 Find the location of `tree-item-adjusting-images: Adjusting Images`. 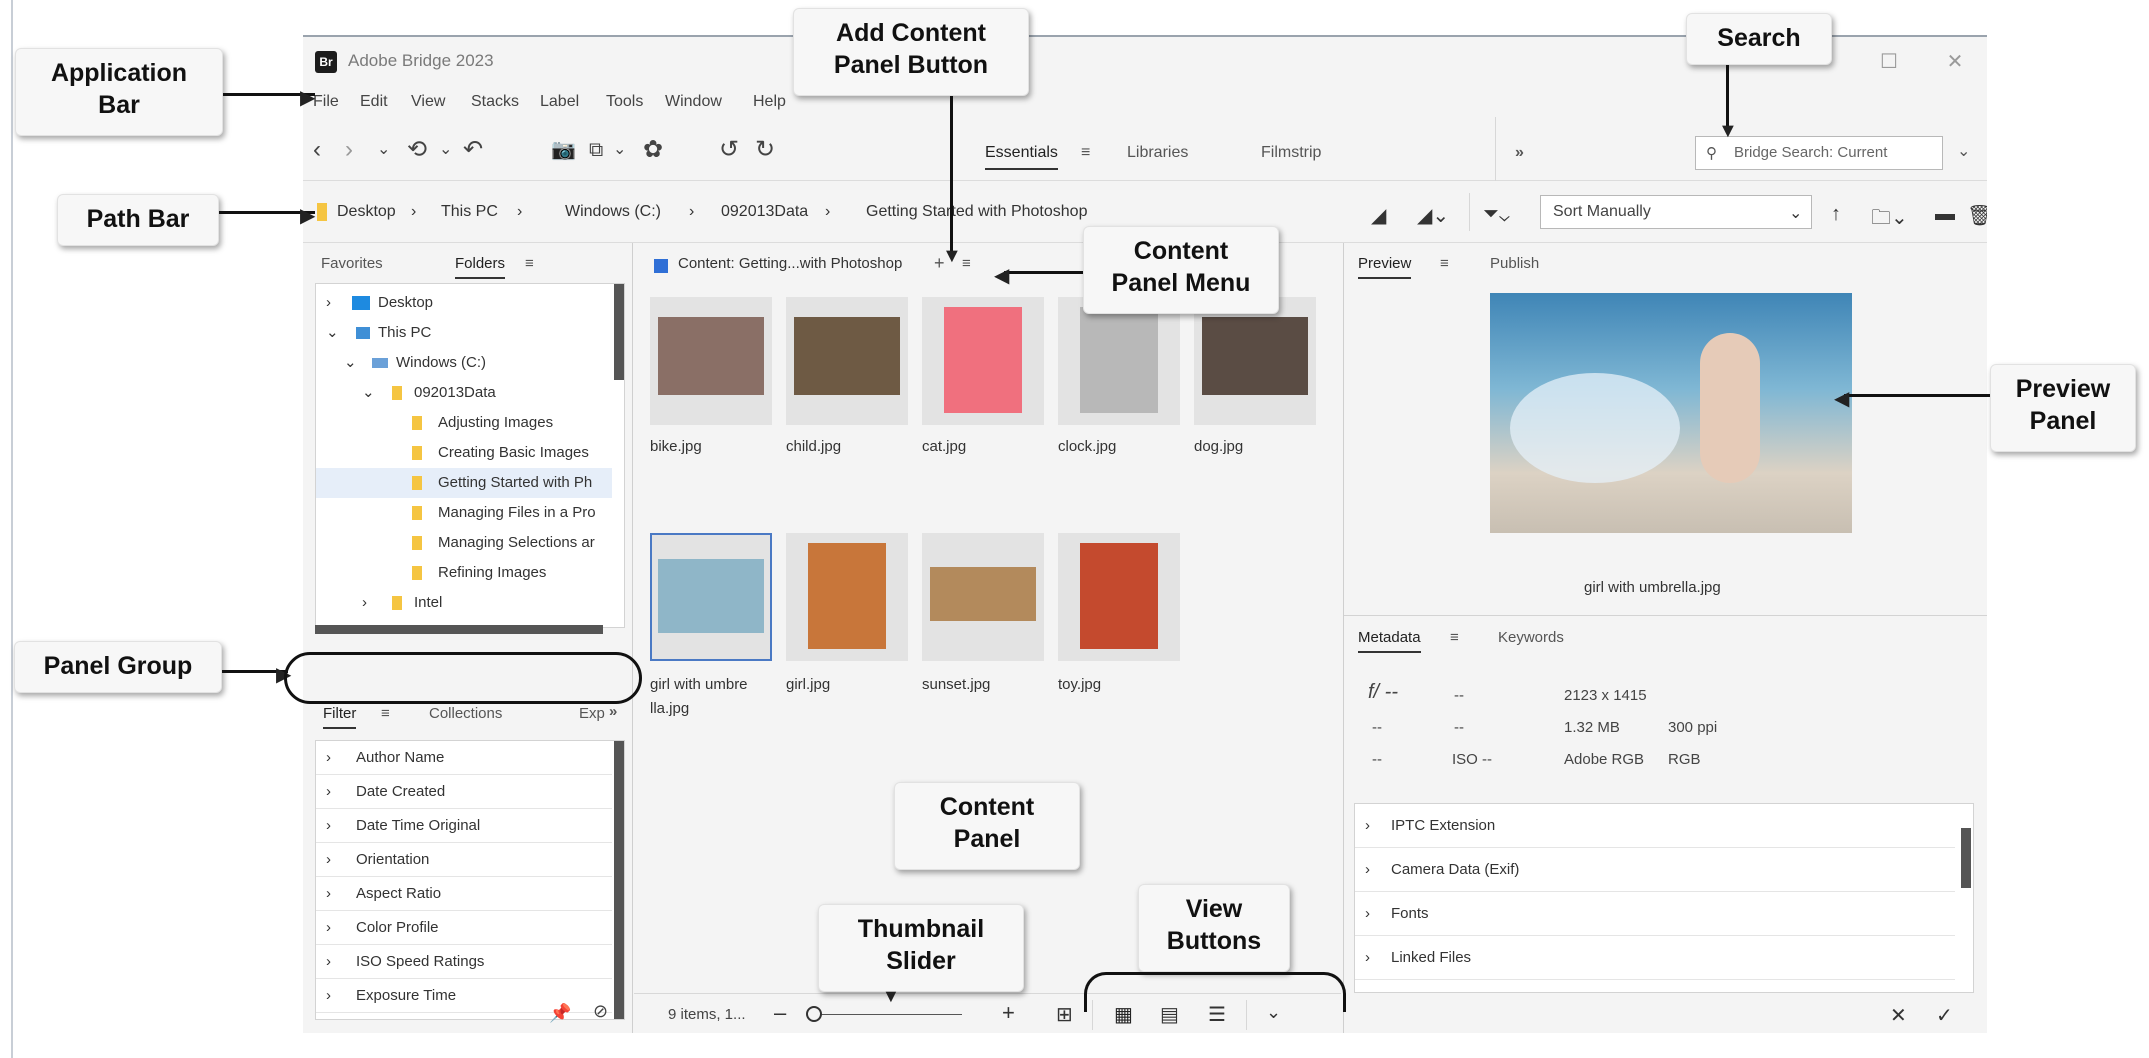

tree-item-adjusting-images: Adjusting Images is located at coordinates (464, 423).